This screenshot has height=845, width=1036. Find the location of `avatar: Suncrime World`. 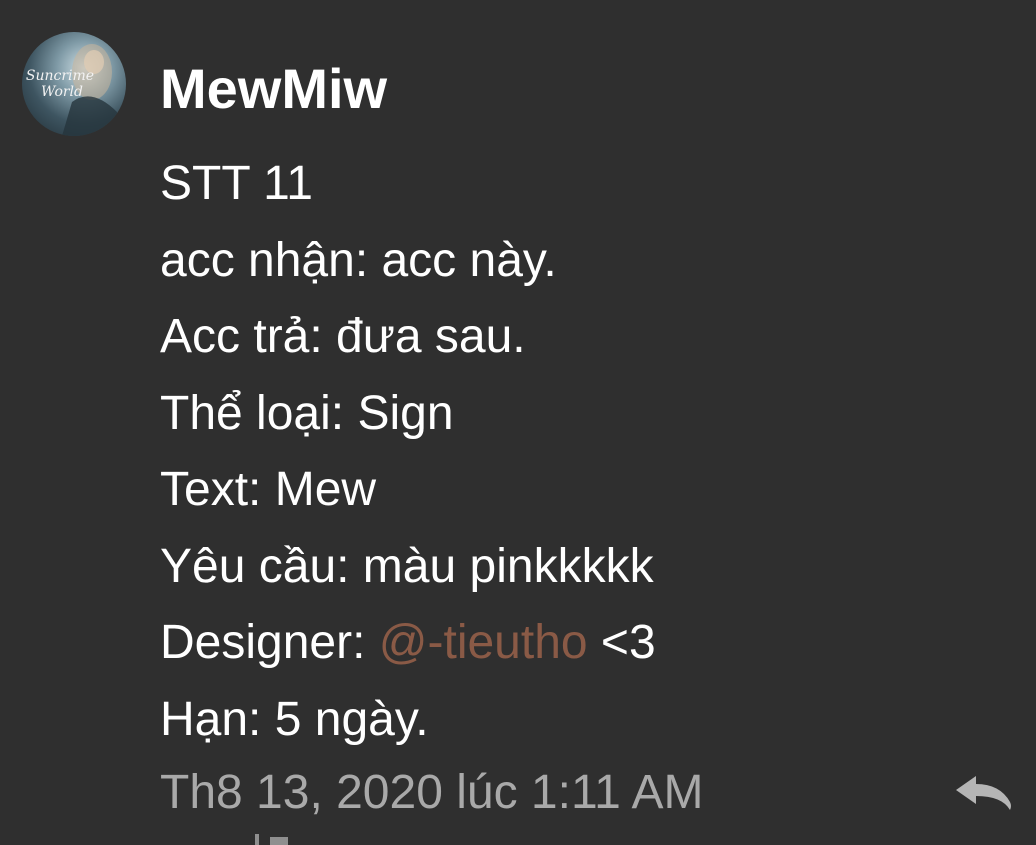

avatar: Suncrime World is located at coordinates (74, 84).